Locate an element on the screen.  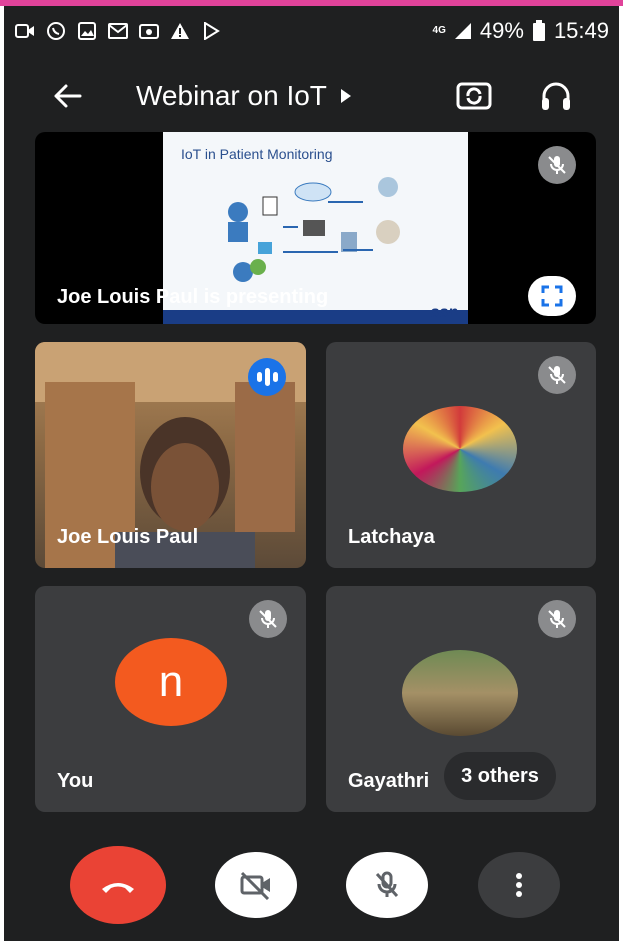
speaking-icon is located at coordinates (267, 377).